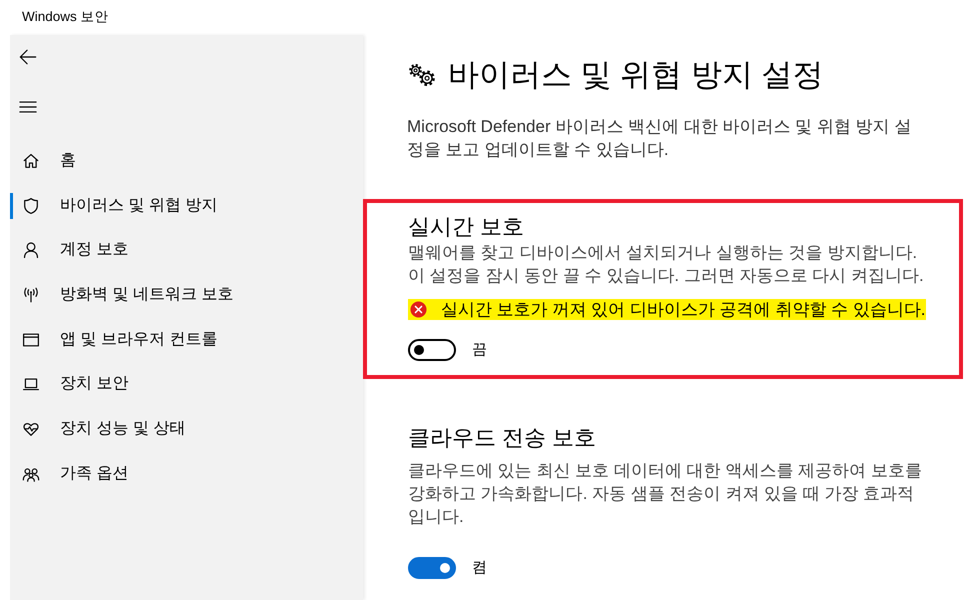 This screenshot has height=600, width=972. I want to click on menu-icon, so click(28, 107).